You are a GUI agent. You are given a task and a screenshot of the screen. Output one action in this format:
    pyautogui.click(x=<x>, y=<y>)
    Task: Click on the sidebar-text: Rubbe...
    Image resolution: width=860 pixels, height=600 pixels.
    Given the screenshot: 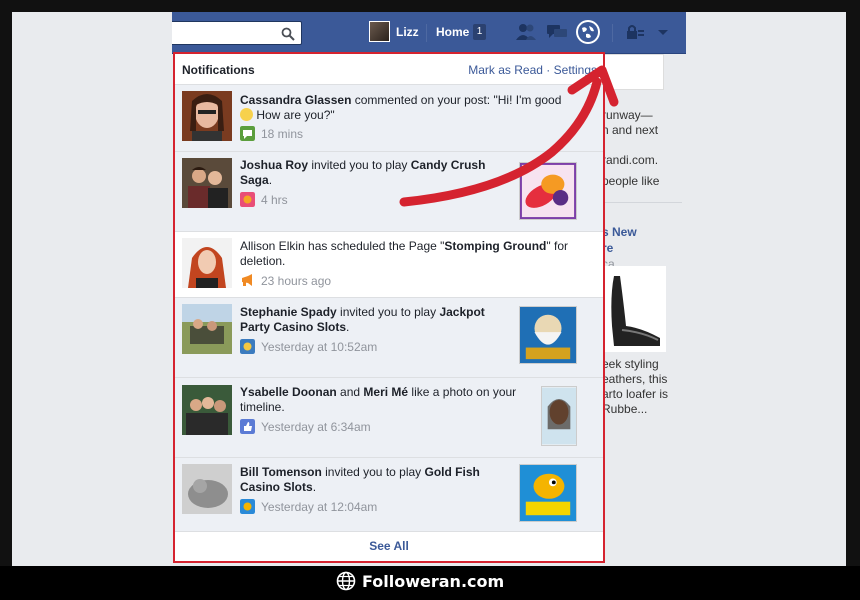 What is the action you would take?
    pyautogui.click(x=625, y=409)
    